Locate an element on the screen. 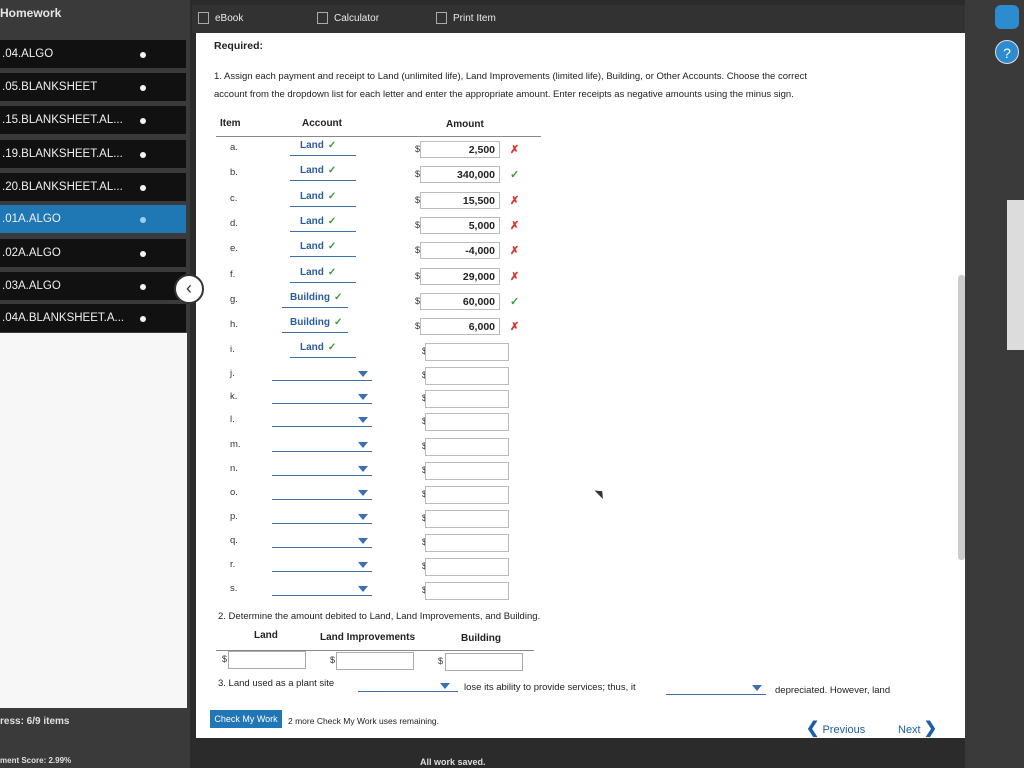 The width and height of the screenshot is (1024, 768). amount-input: 6,000 is located at coordinates (460, 326).